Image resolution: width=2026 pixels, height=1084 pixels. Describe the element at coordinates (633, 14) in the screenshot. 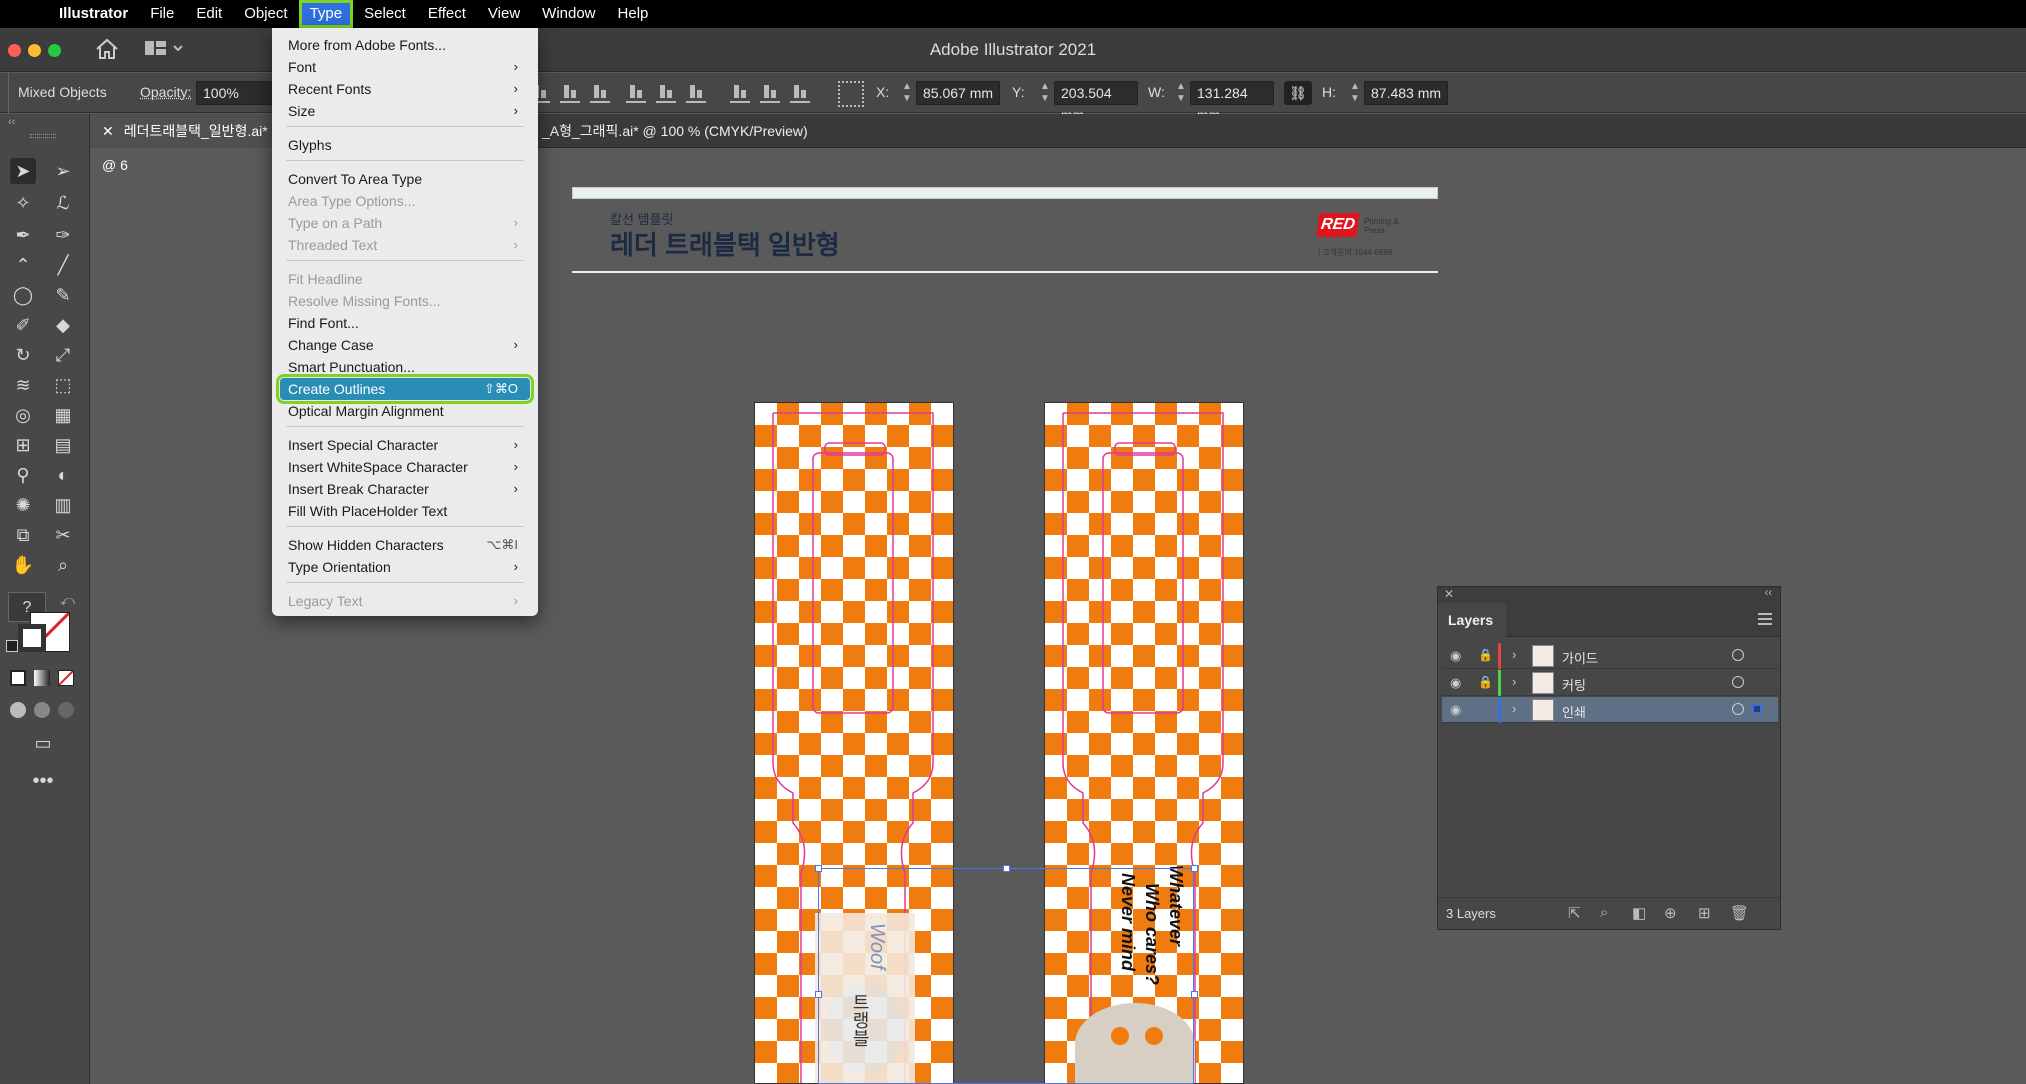

I see `menu-help: Help` at that location.